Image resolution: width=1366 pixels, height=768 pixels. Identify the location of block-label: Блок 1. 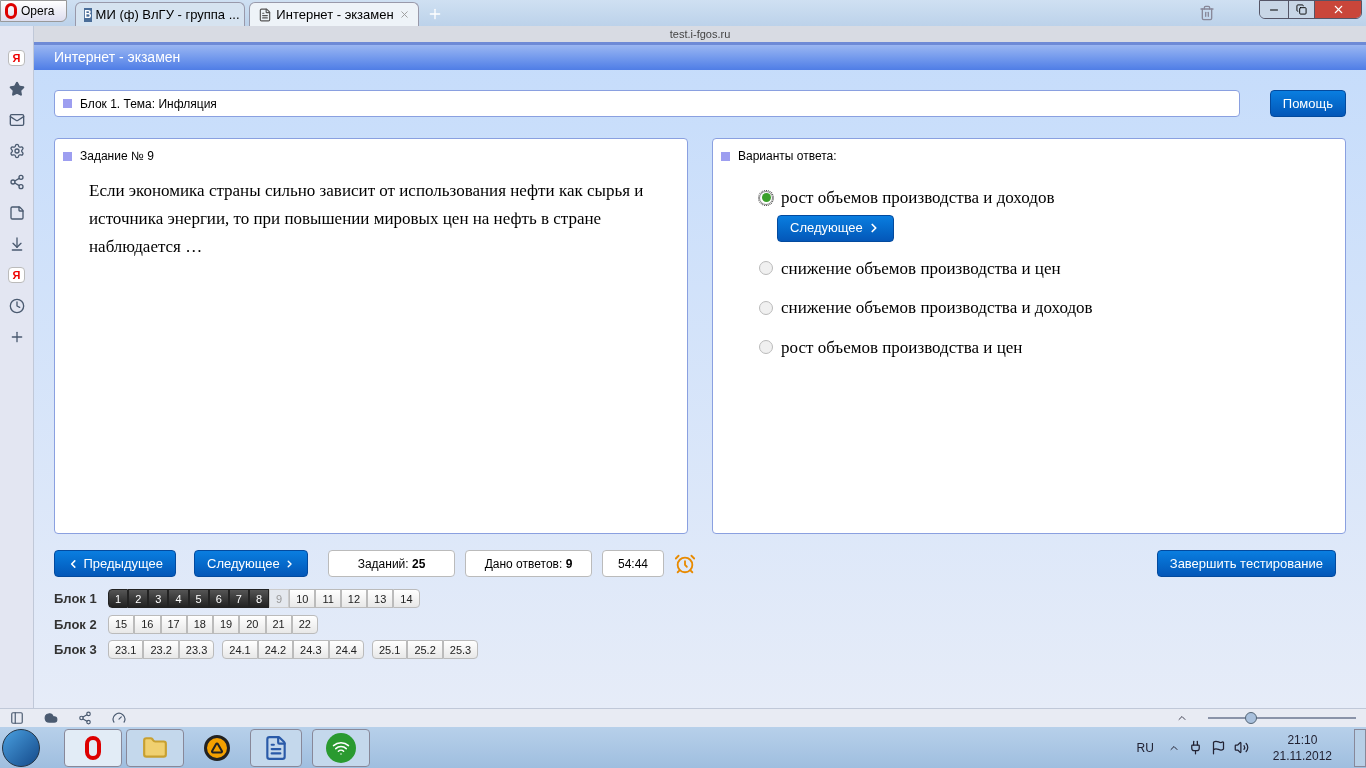
(76, 599).